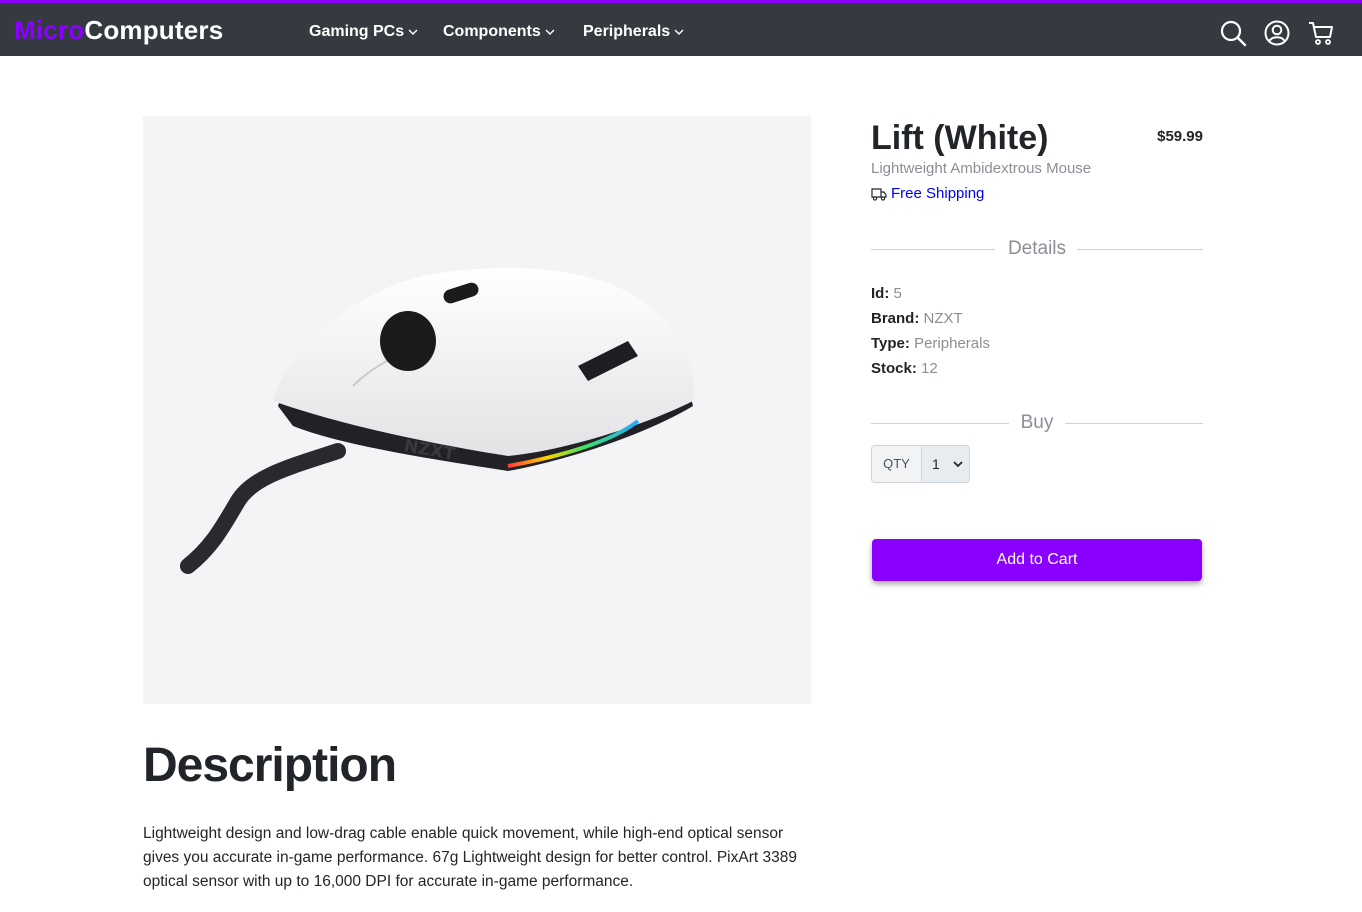  I want to click on quantity-select: 1, so click(945, 464).